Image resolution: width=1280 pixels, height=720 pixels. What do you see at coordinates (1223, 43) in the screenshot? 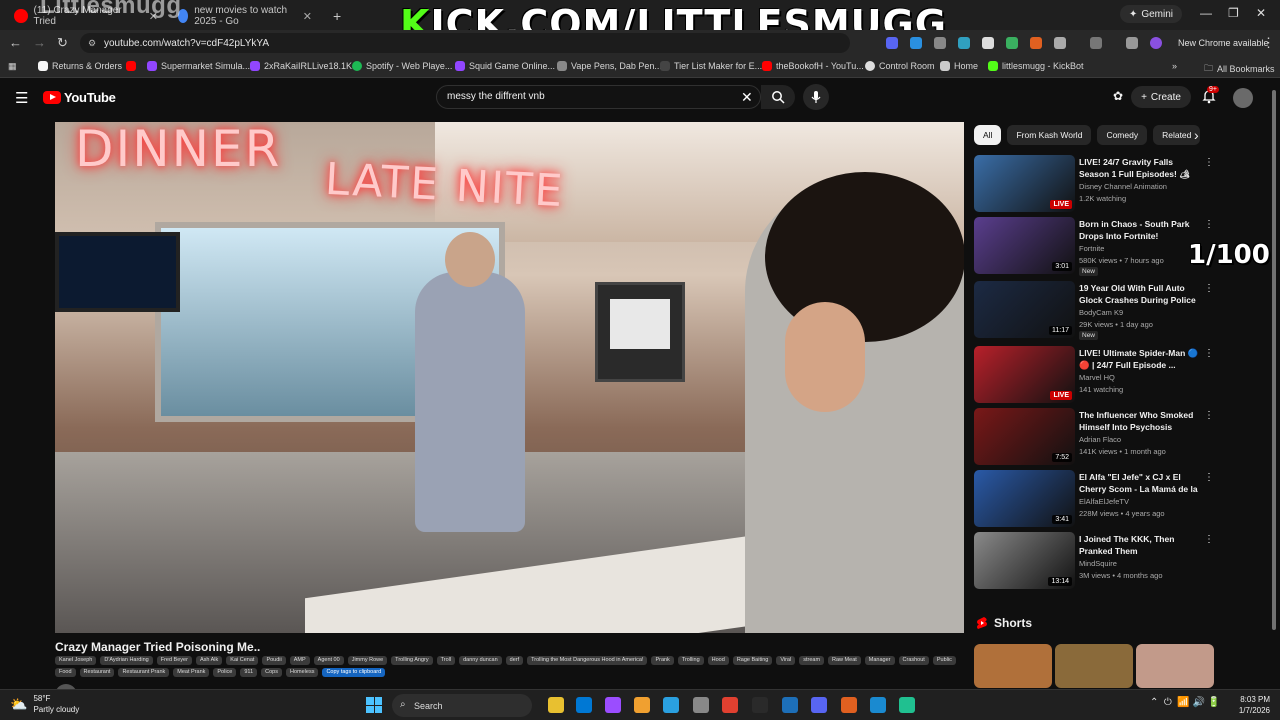
I see `new-chrome-available-button: New Chrome available` at bounding box center [1223, 43].